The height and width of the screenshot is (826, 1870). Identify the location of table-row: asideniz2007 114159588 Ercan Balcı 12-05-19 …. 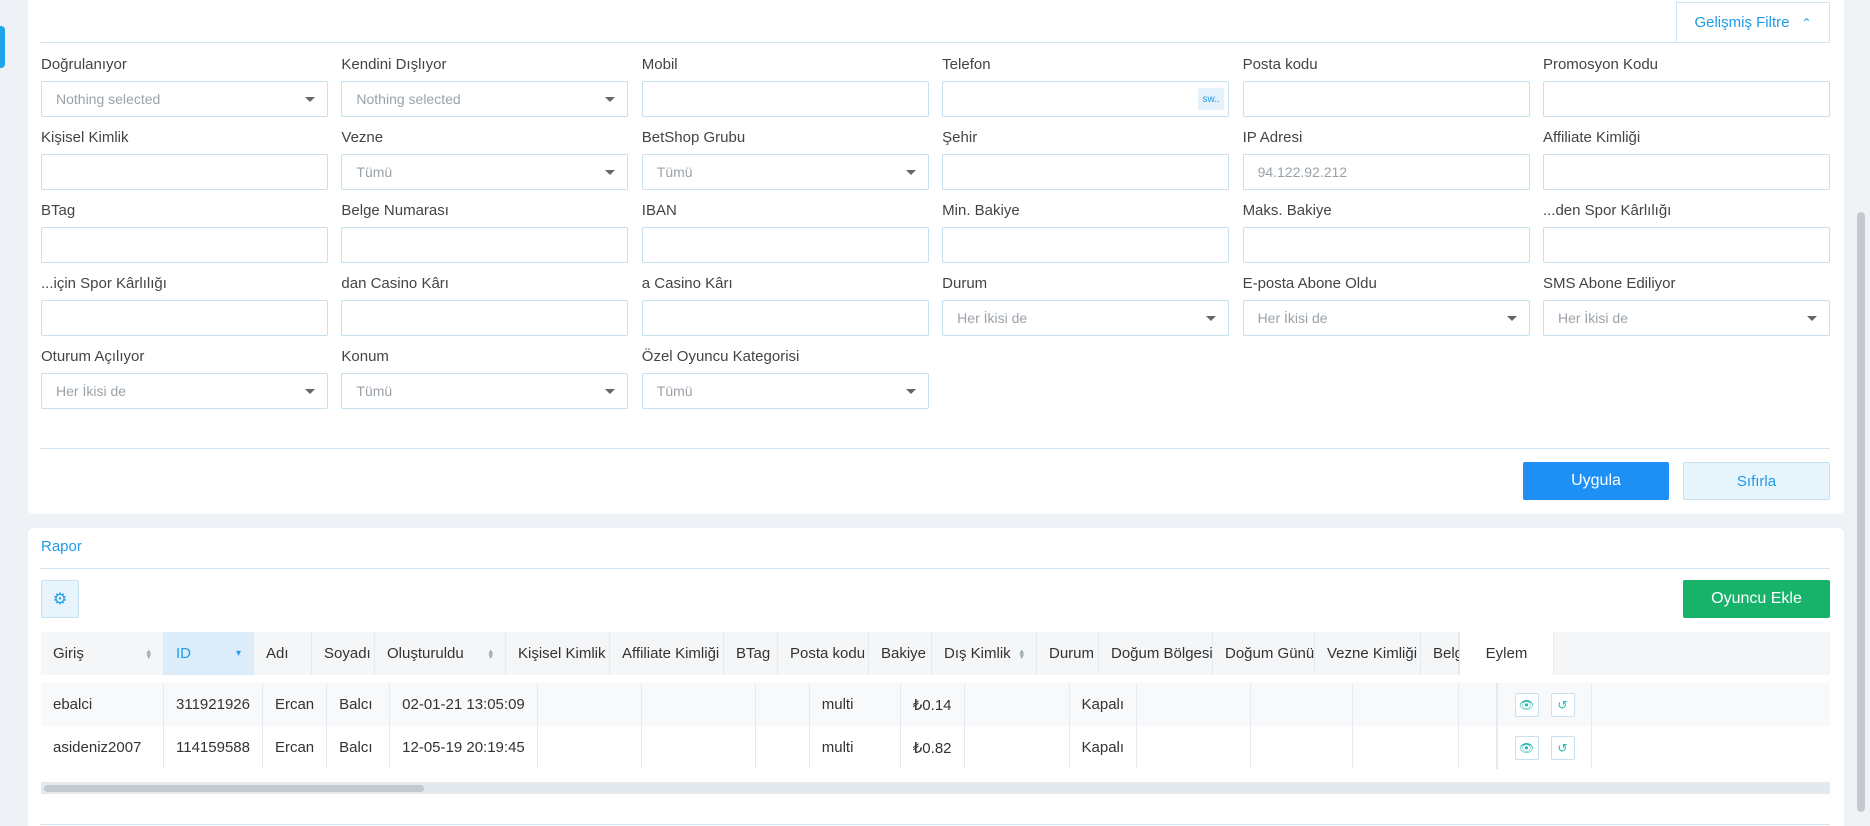
(935, 747).